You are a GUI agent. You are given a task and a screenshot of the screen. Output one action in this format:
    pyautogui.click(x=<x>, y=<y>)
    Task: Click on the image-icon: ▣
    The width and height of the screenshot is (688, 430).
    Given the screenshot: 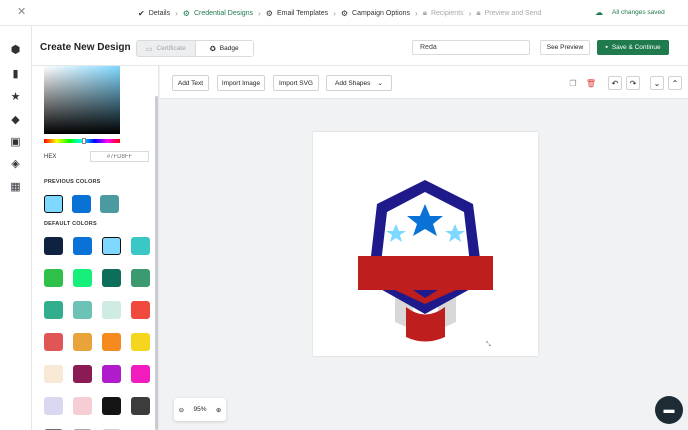 What is the action you would take?
    pyautogui.click(x=15, y=142)
    